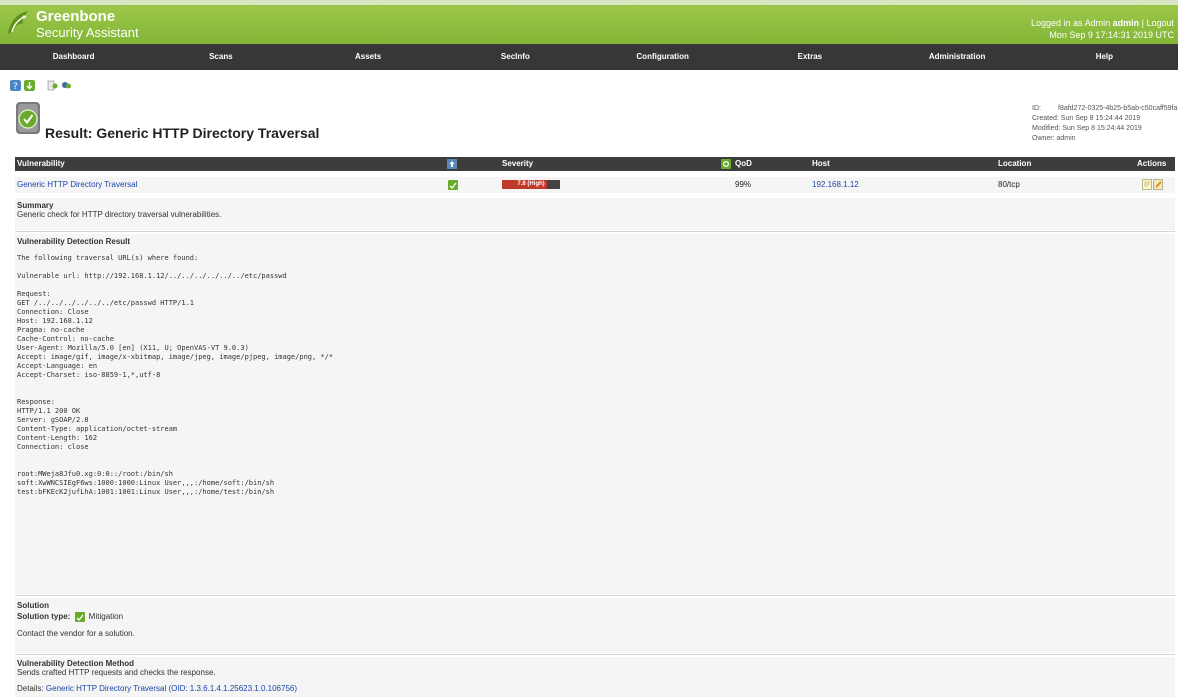  What do you see at coordinates (44, 617) in the screenshot?
I see `solution-type-label: Solution type:` at bounding box center [44, 617].